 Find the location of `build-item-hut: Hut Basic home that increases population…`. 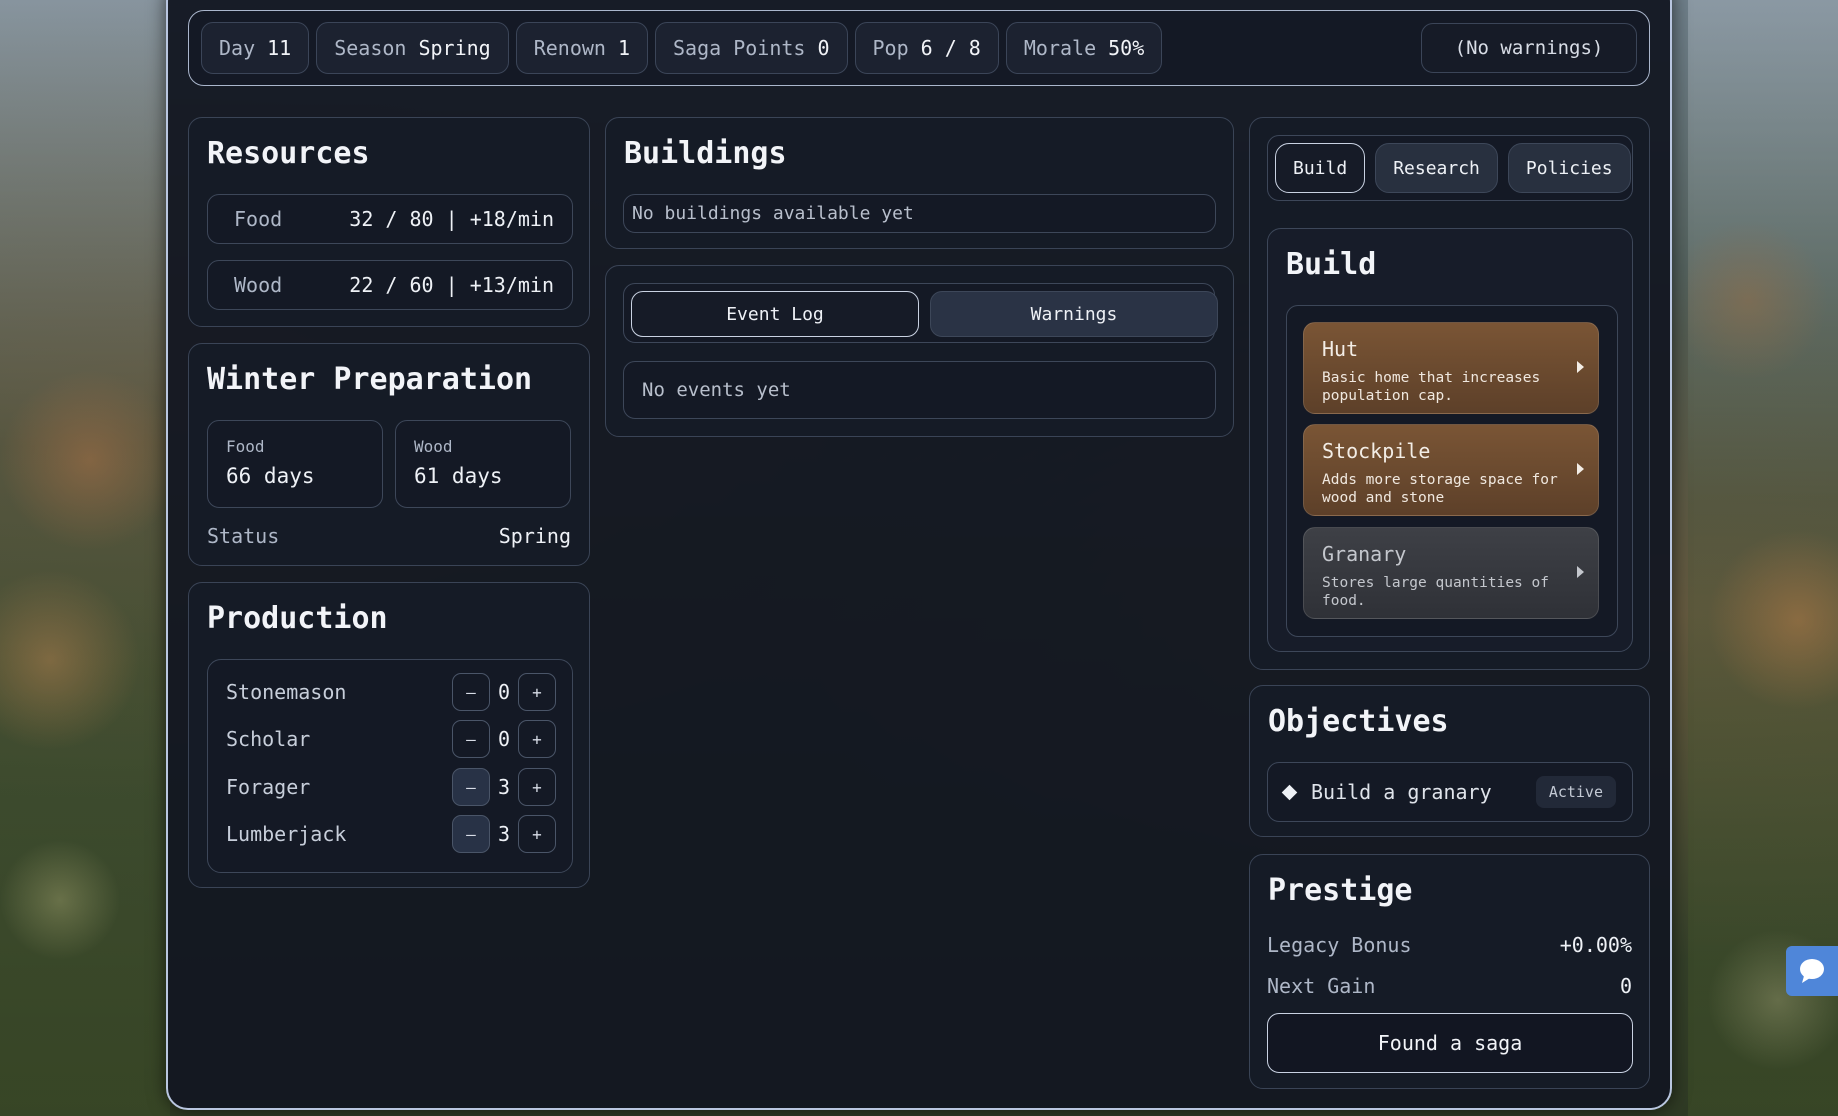

build-item-hut: Hut Basic home that increases population… is located at coordinates (1451, 368).